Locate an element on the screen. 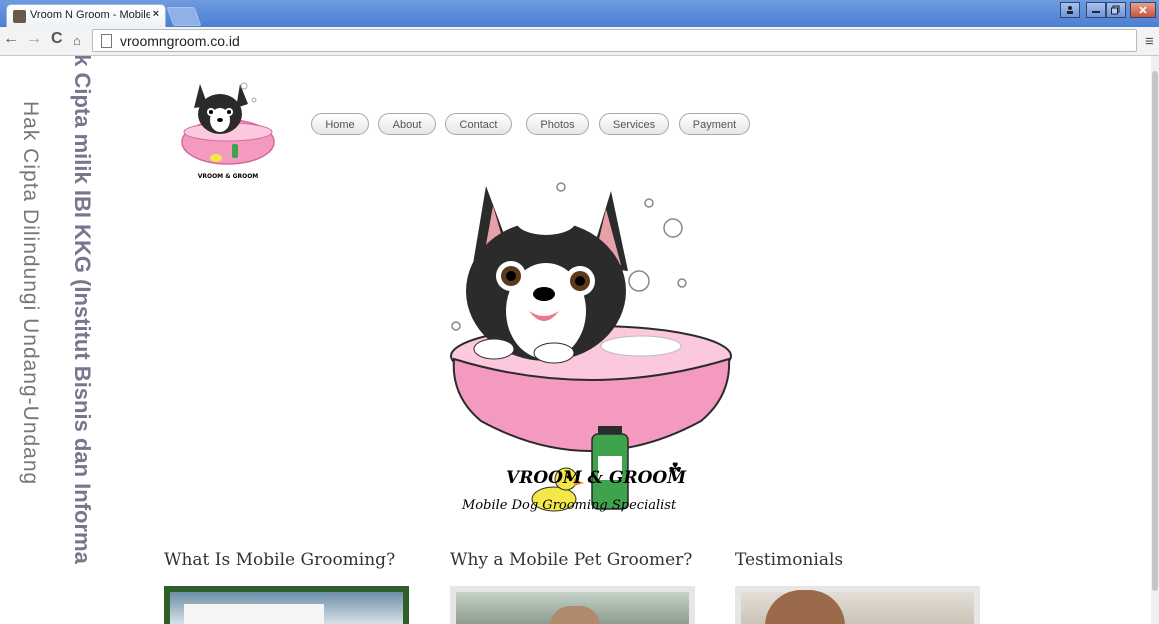  section-title-why: Why a Mobile Pet Groomer? is located at coordinates (571, 560).